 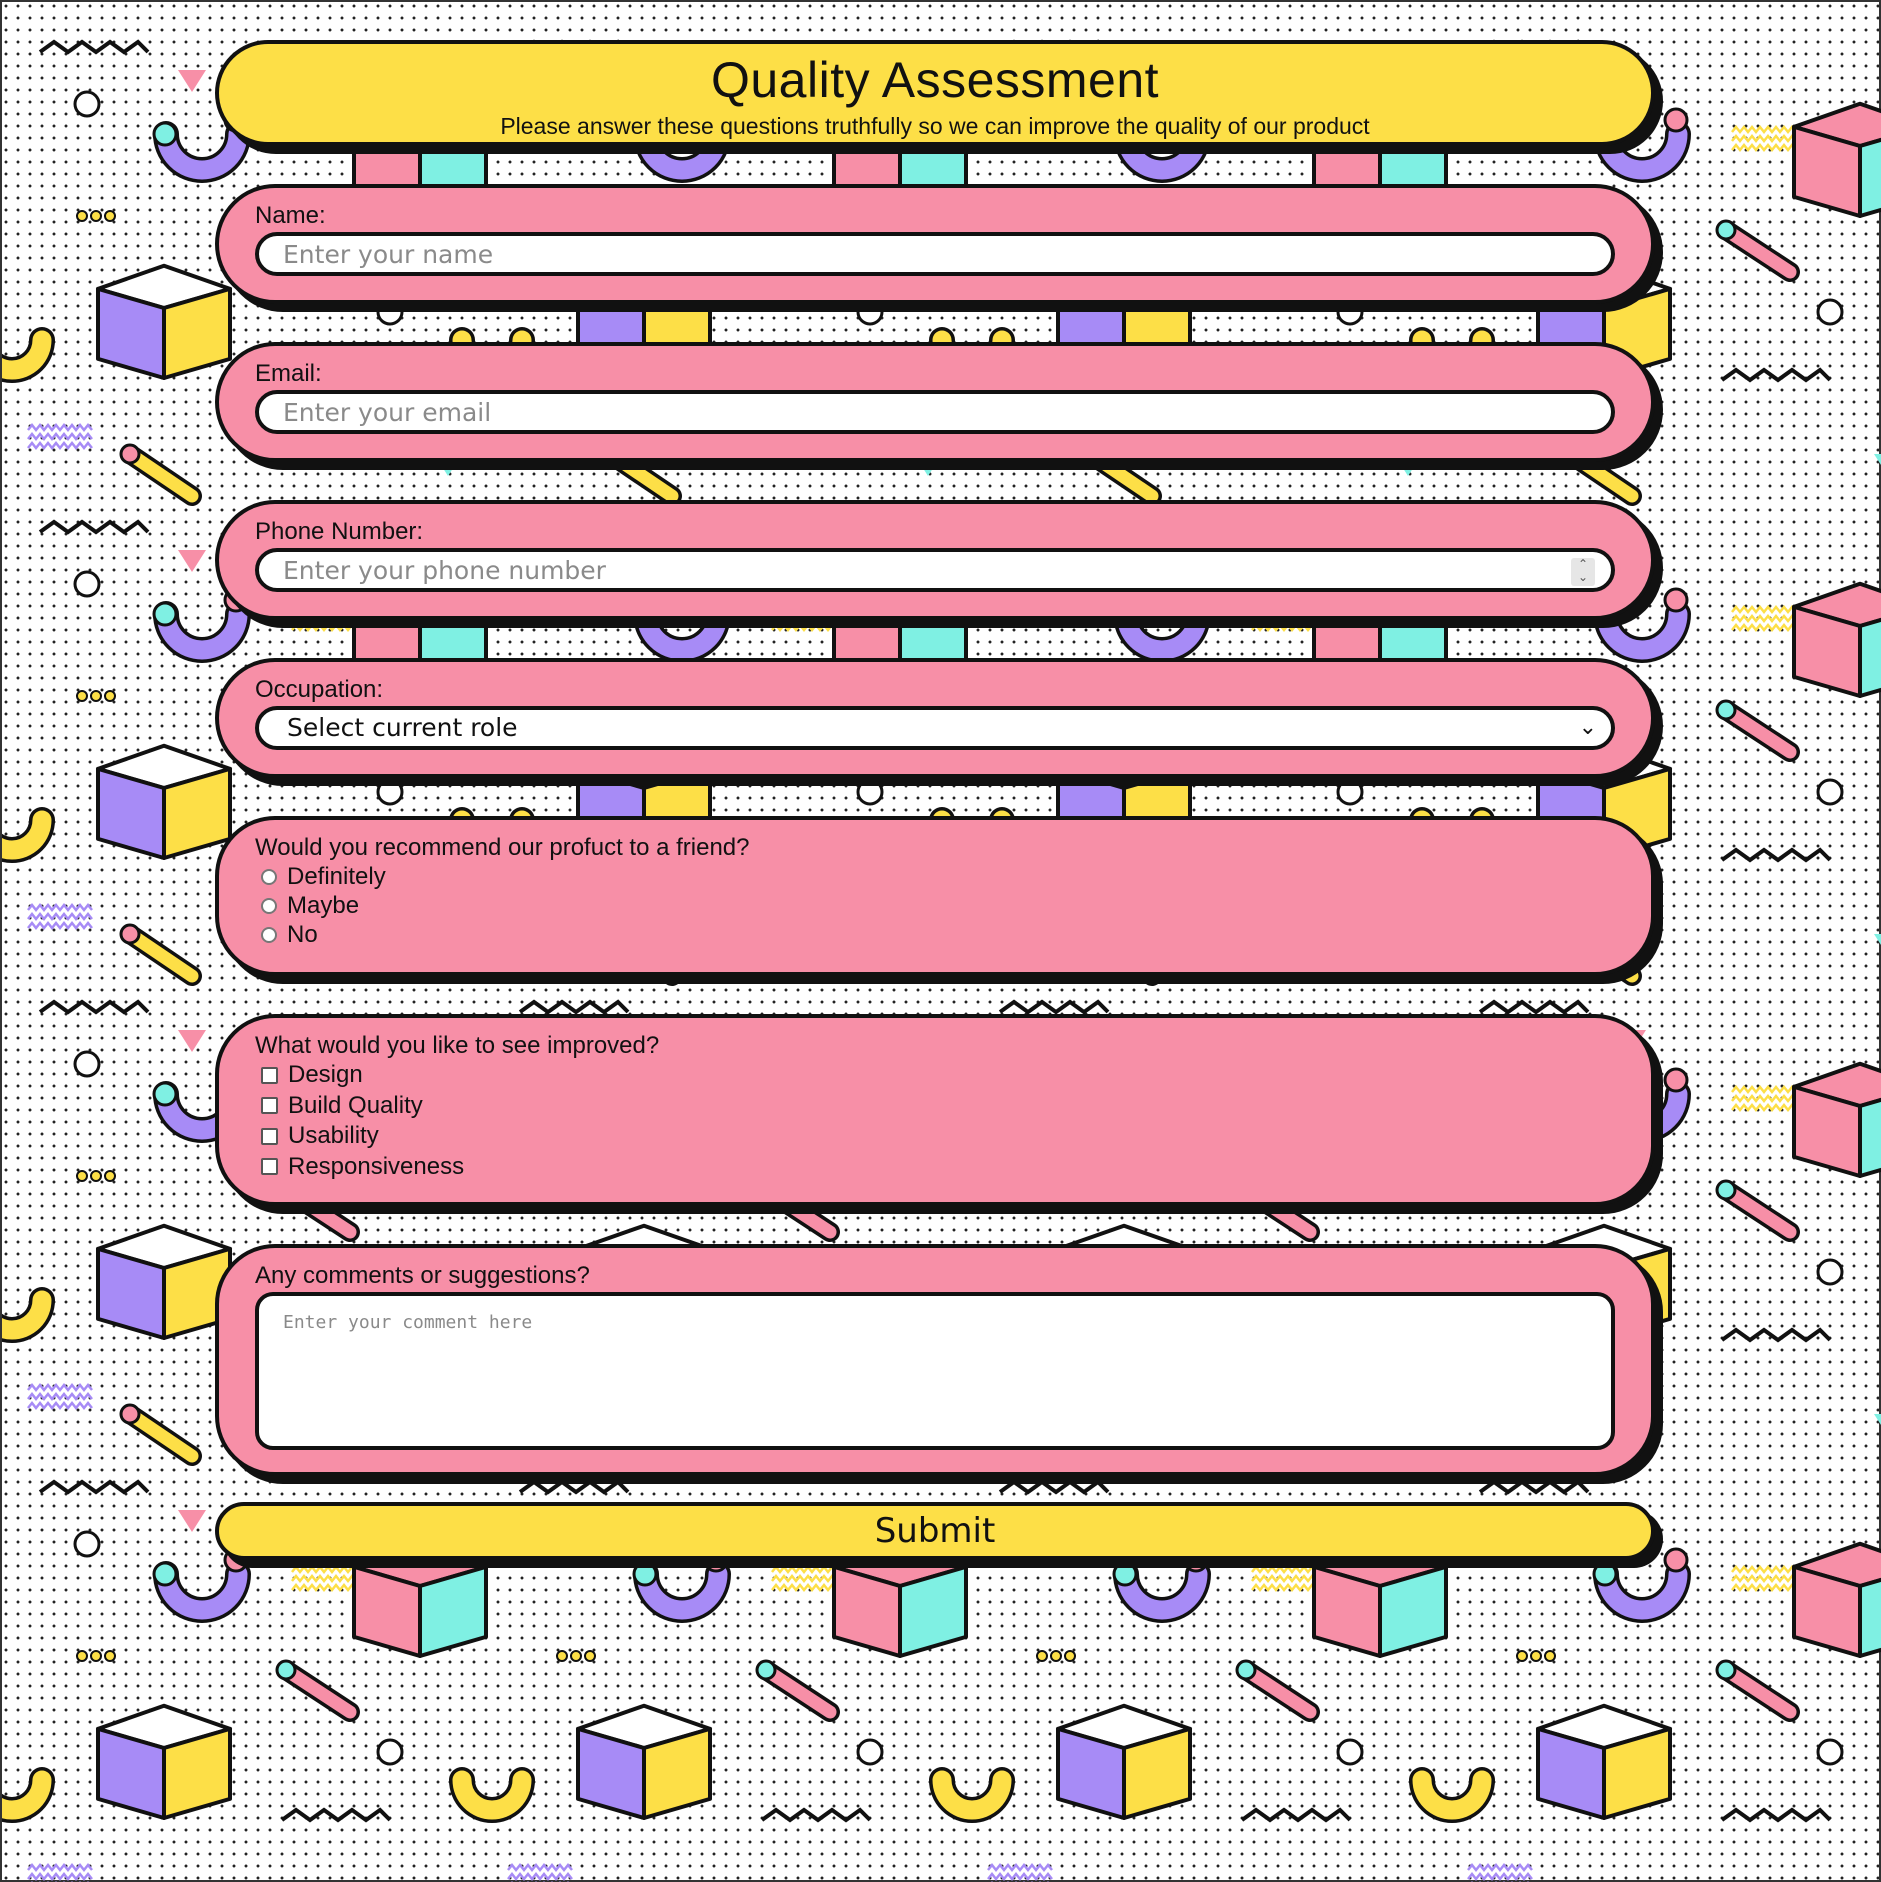 What do you see at coordinates (935, 876) in the screenshot?
I see `radio-option-definitely: Definitely` at bounding box center [935, 876].